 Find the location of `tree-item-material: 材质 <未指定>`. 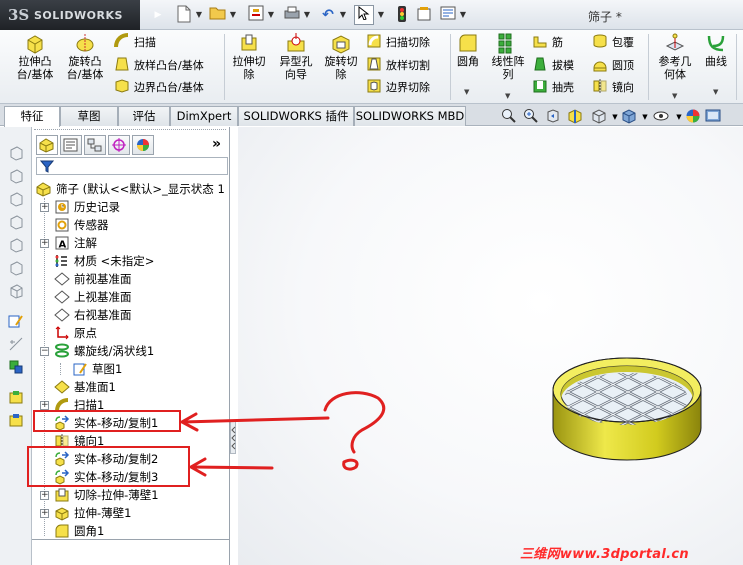

tree-item-material: 材质 <未指定> is located at coordinates (131, 261).